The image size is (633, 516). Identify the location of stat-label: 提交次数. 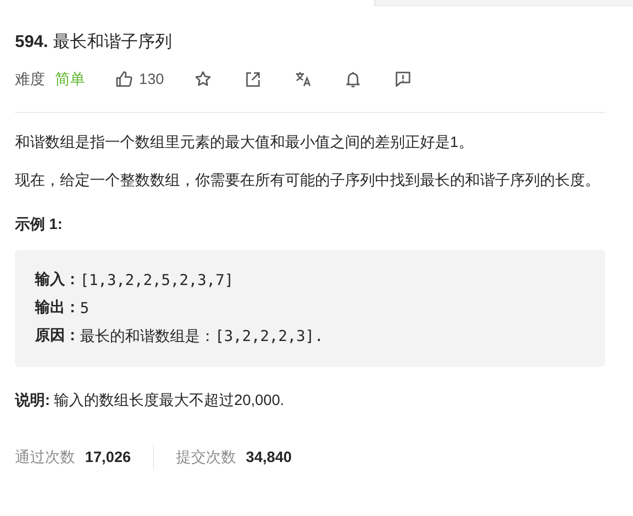
(206, 457).